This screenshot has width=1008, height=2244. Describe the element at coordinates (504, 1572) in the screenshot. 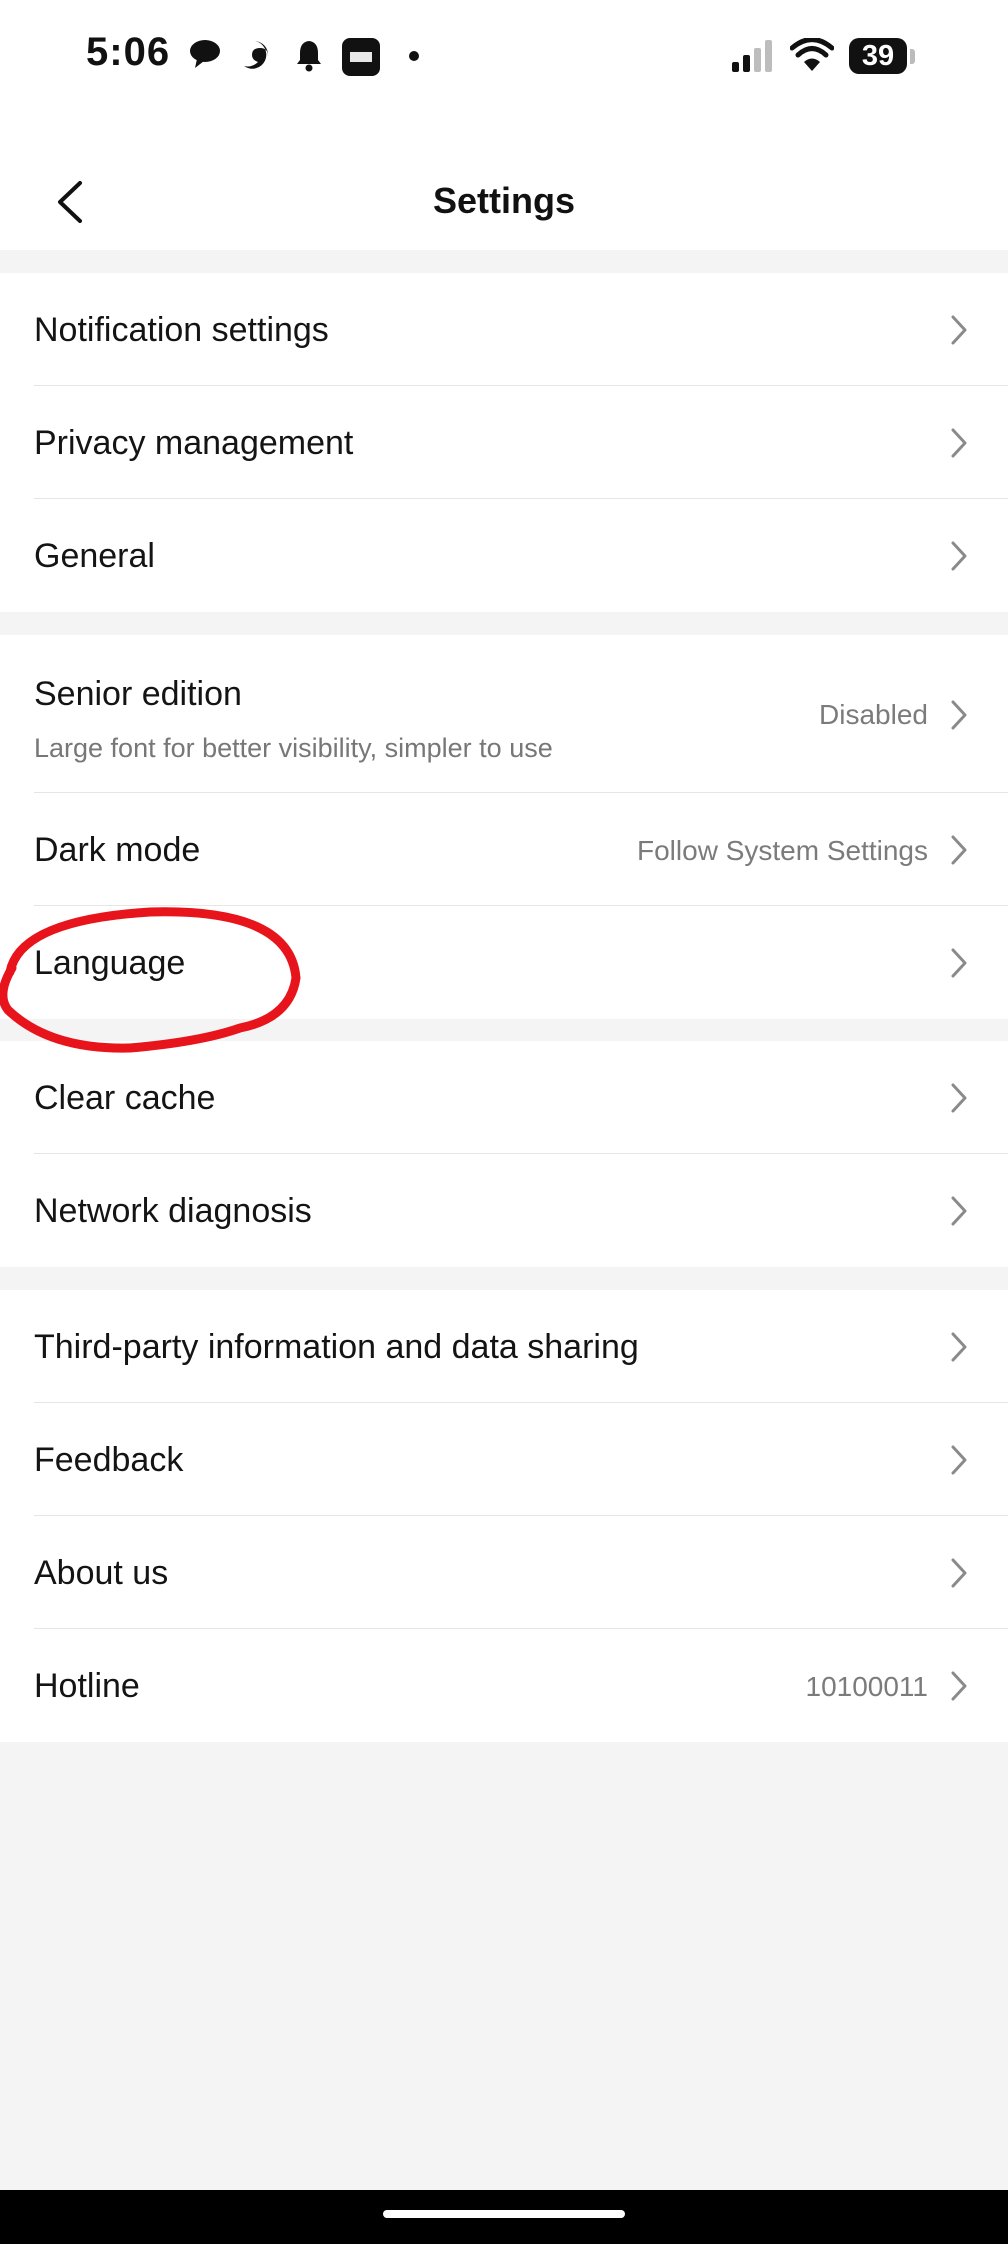

I see `settings-item-about-us: About us` at that location.